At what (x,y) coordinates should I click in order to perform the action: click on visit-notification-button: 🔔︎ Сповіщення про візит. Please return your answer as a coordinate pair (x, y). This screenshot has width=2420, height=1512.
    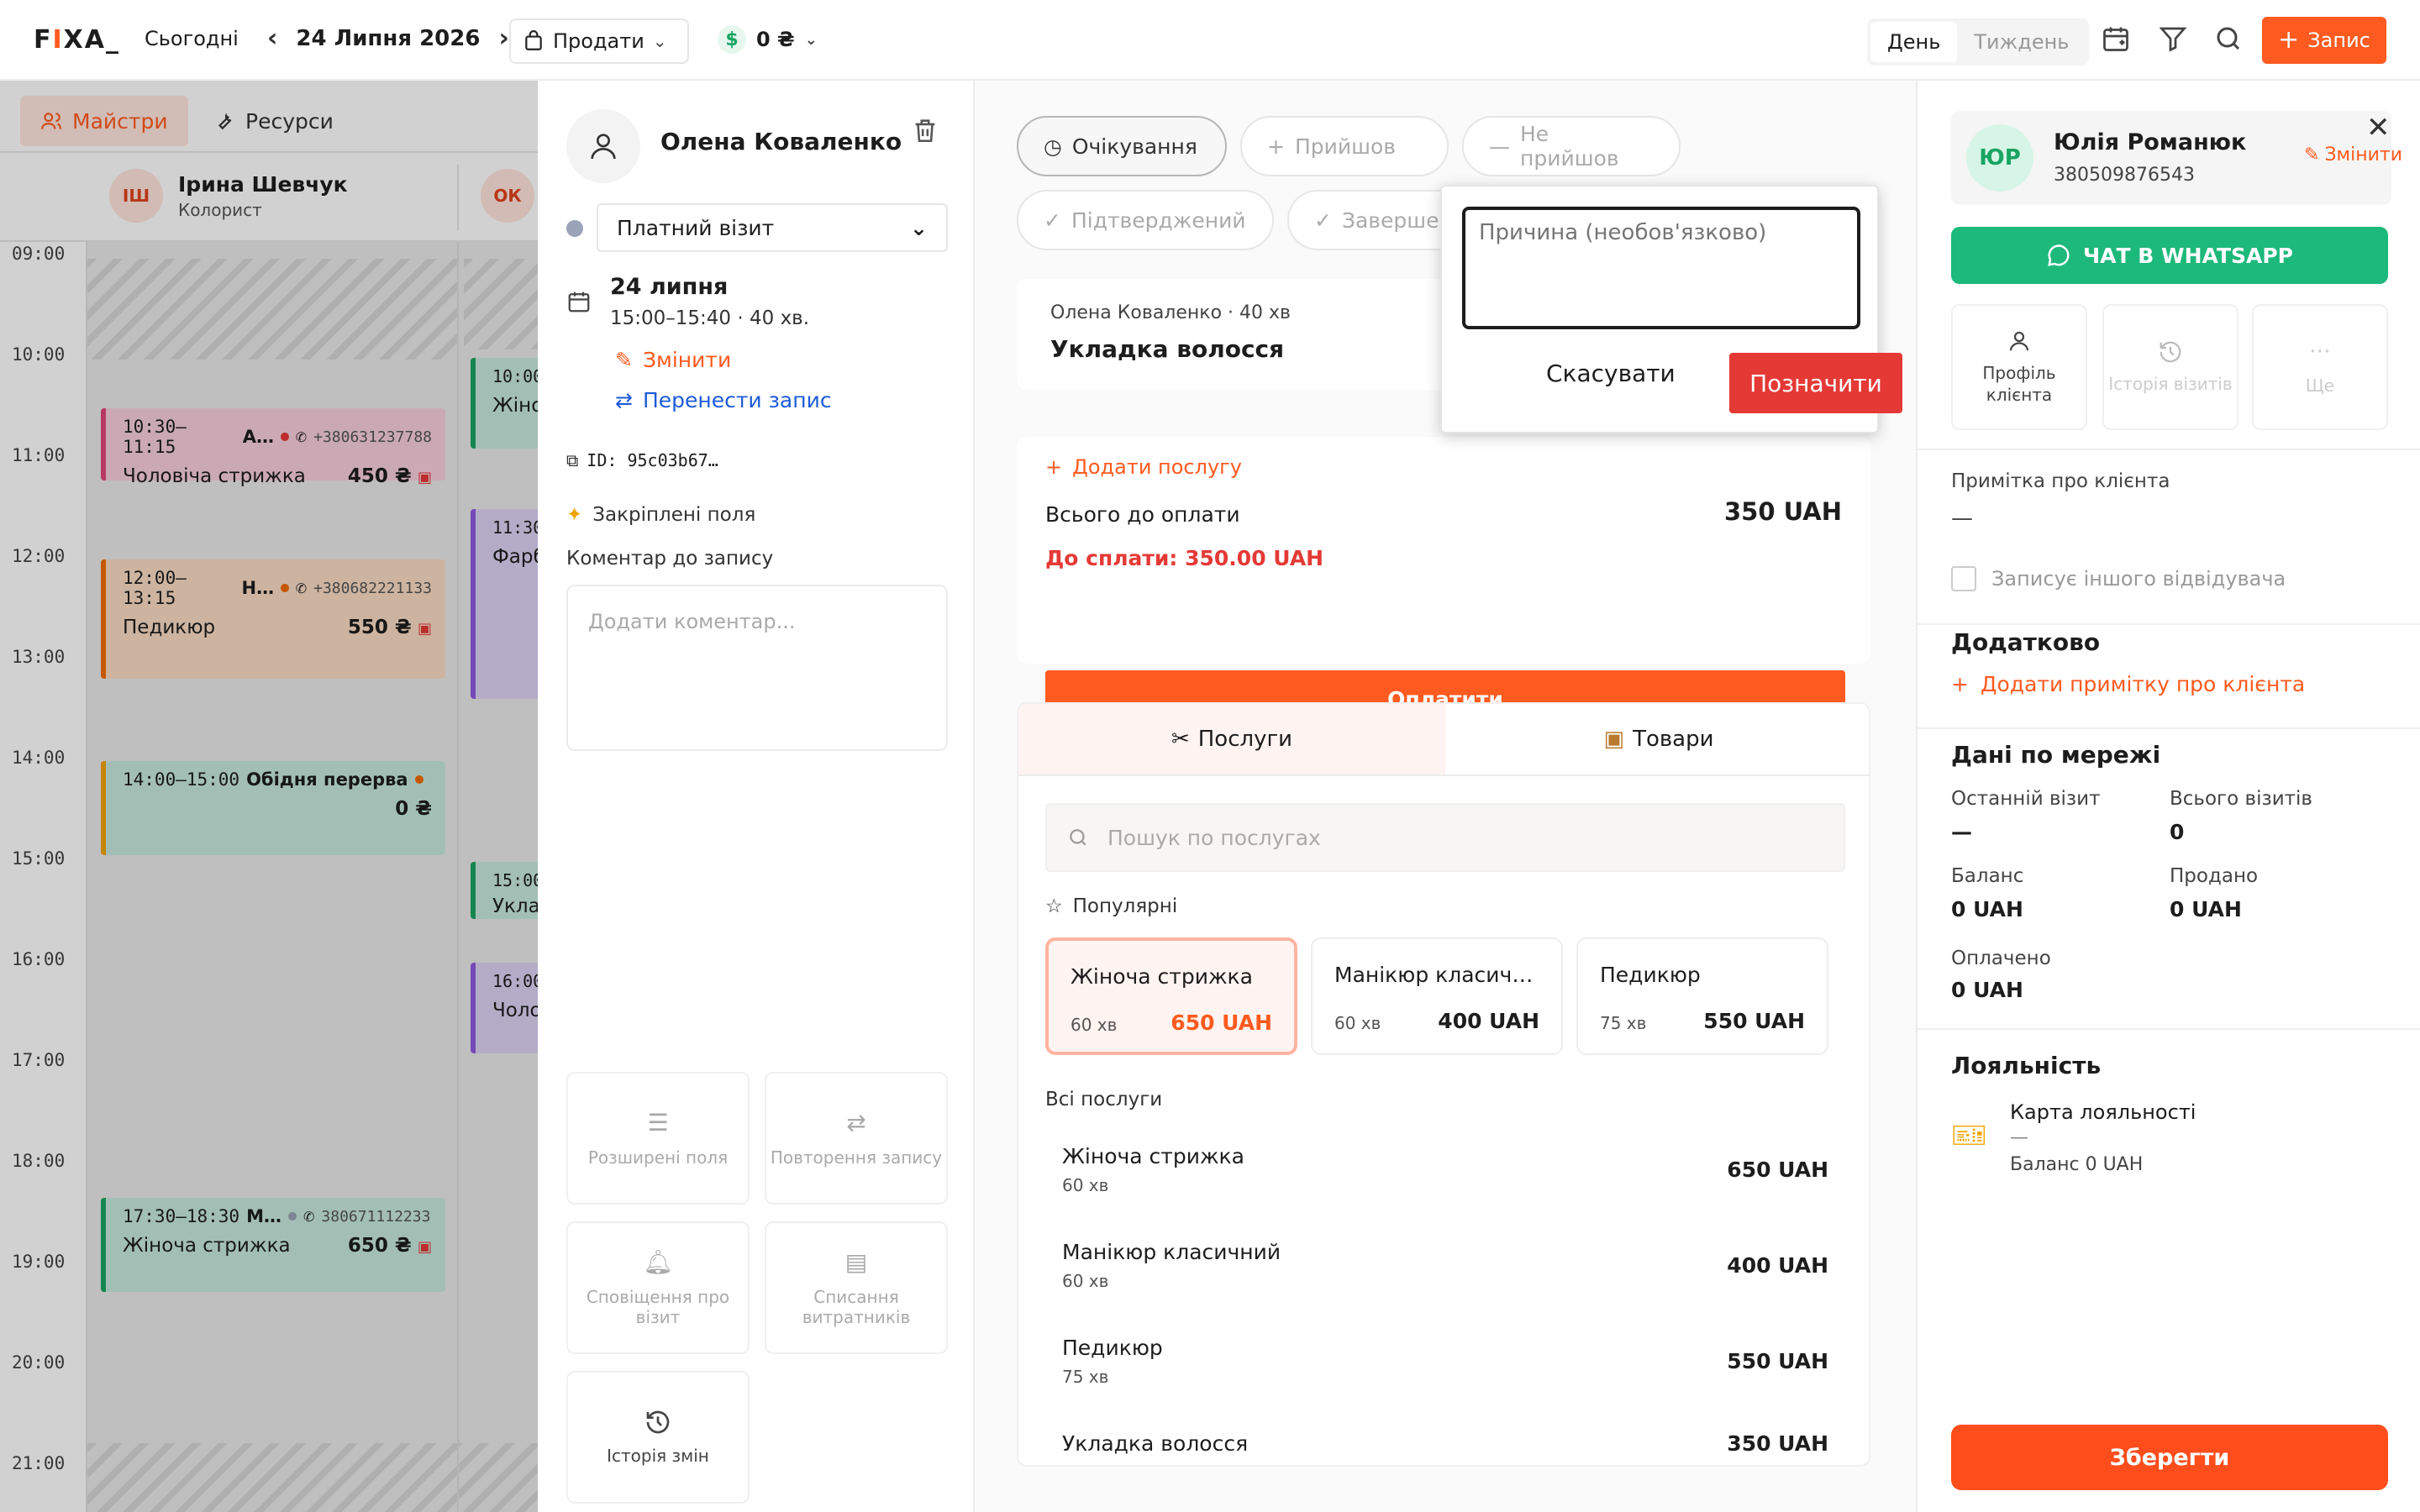
    Looking at the image, I should click on (658, 1287).